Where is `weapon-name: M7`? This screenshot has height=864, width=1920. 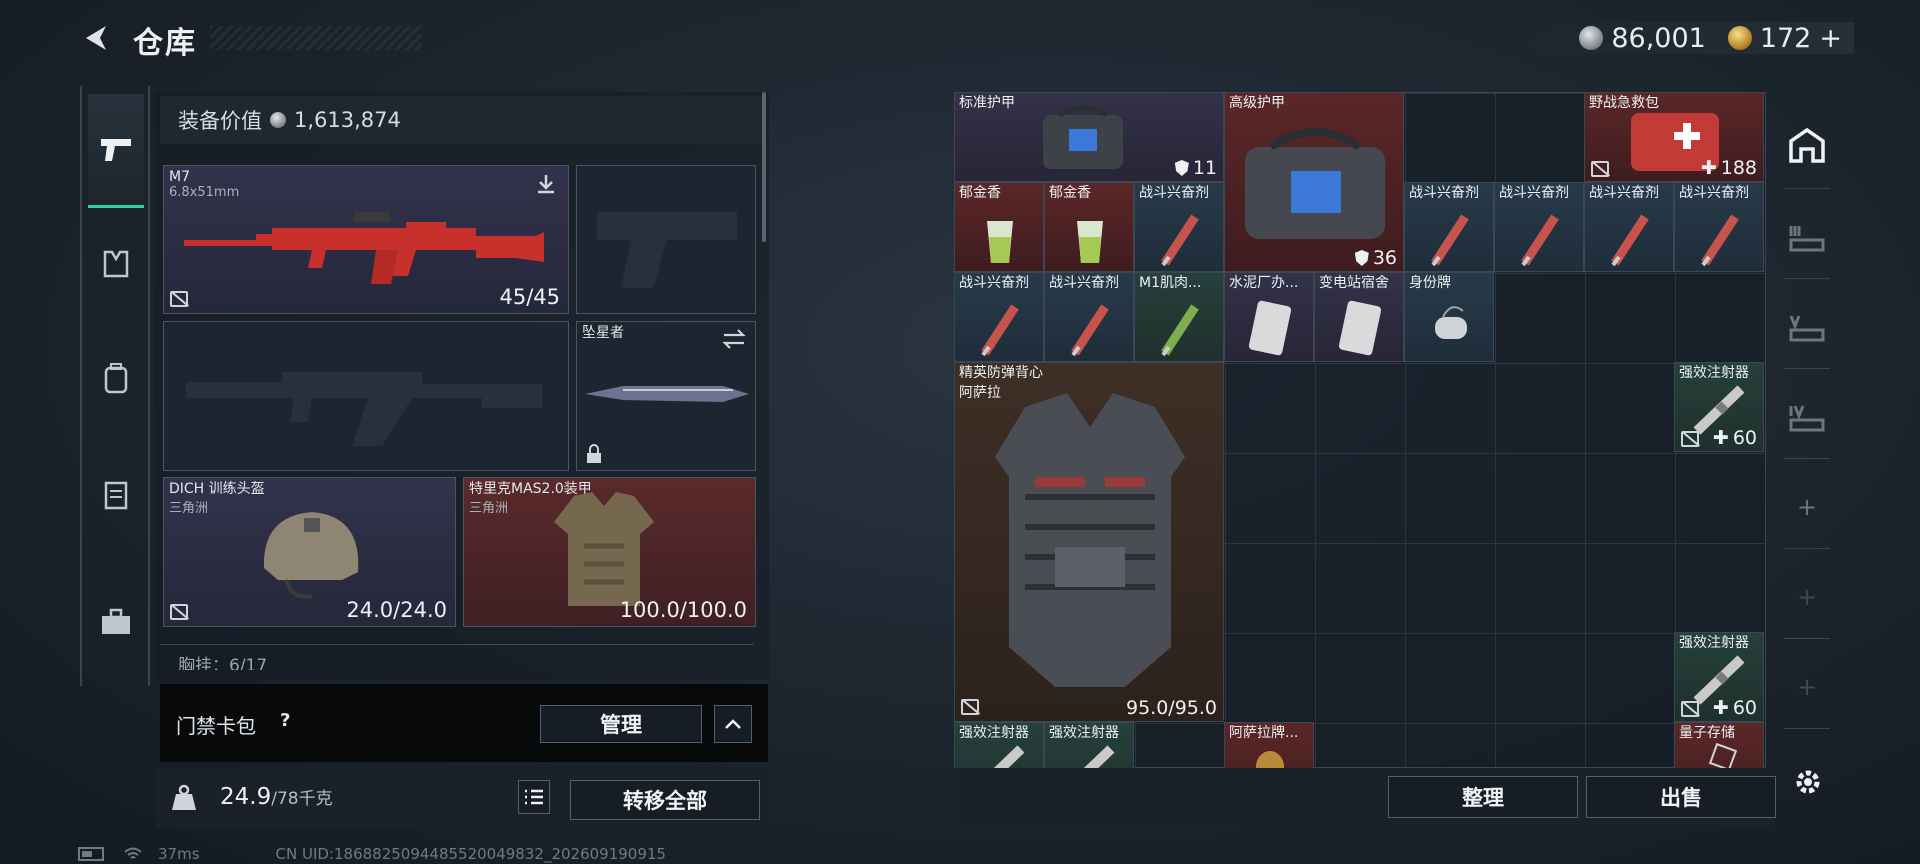
weapon-name: M7 is located at coordinates (179, 177).